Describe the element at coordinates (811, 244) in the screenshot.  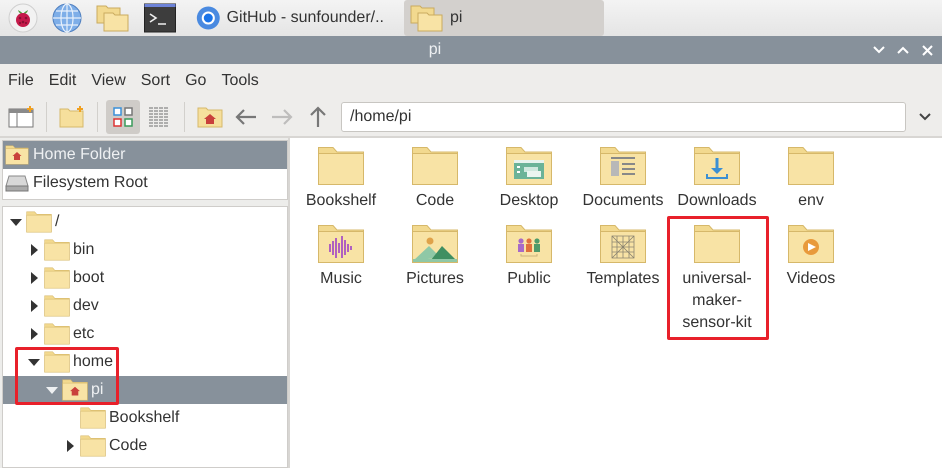
I see `video-folder-icon` at that location.